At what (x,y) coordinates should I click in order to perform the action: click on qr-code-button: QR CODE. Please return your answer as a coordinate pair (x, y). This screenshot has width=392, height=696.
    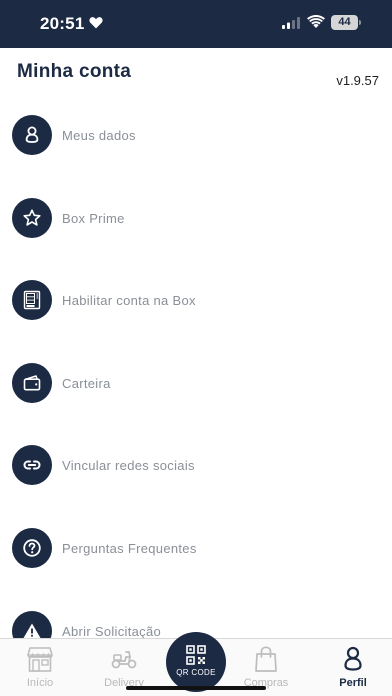
    Looking at the image, I should click on (196, 662).